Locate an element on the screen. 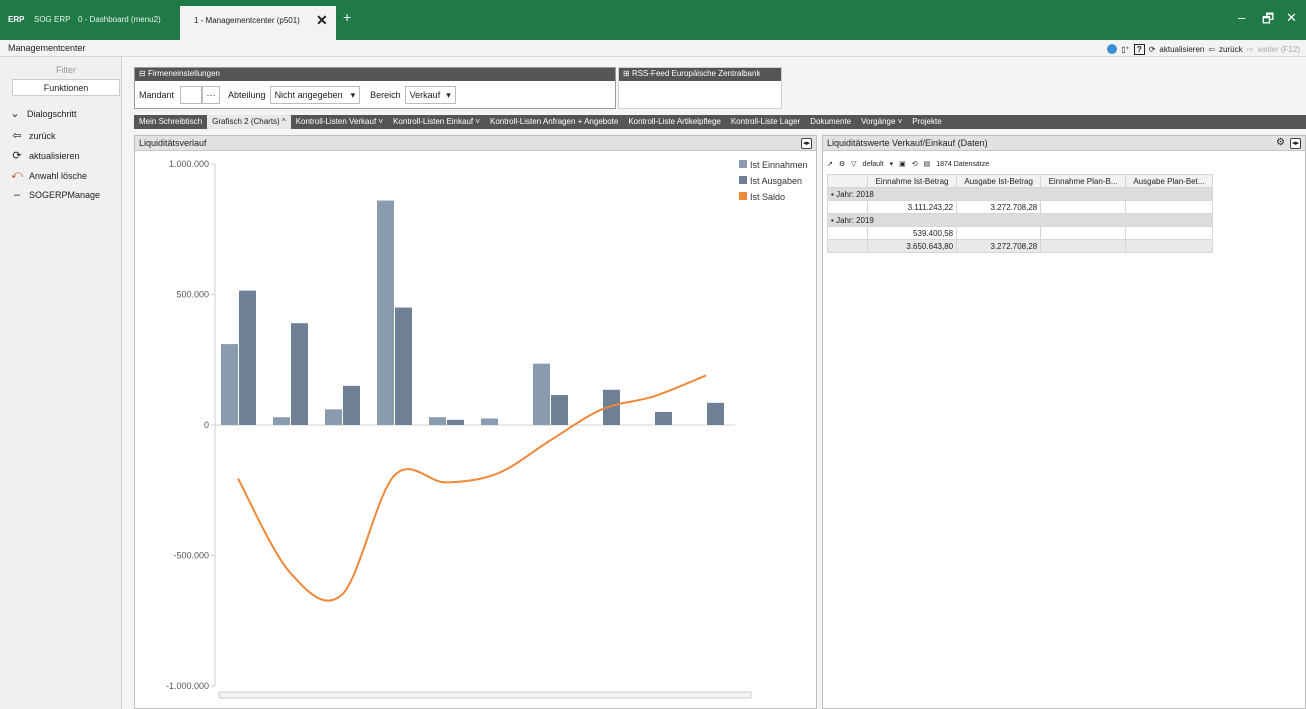 The image size is (1306, 709). table-row: 539.400,58 is located at coordinates (1020, 233).